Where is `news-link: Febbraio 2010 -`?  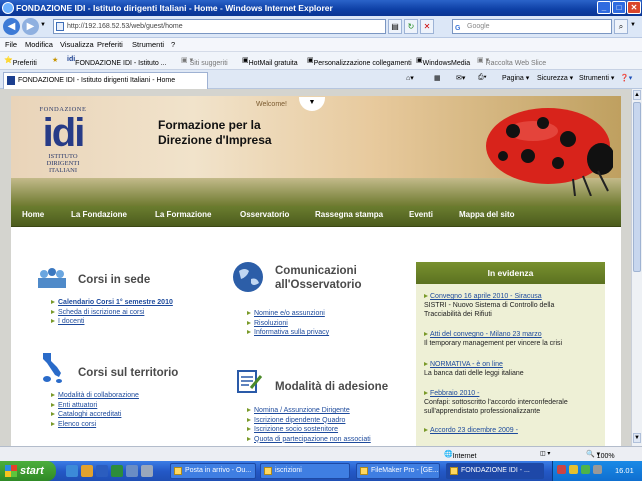
news-link: Febbraio 2010 - is located at coordinates (513, 393).